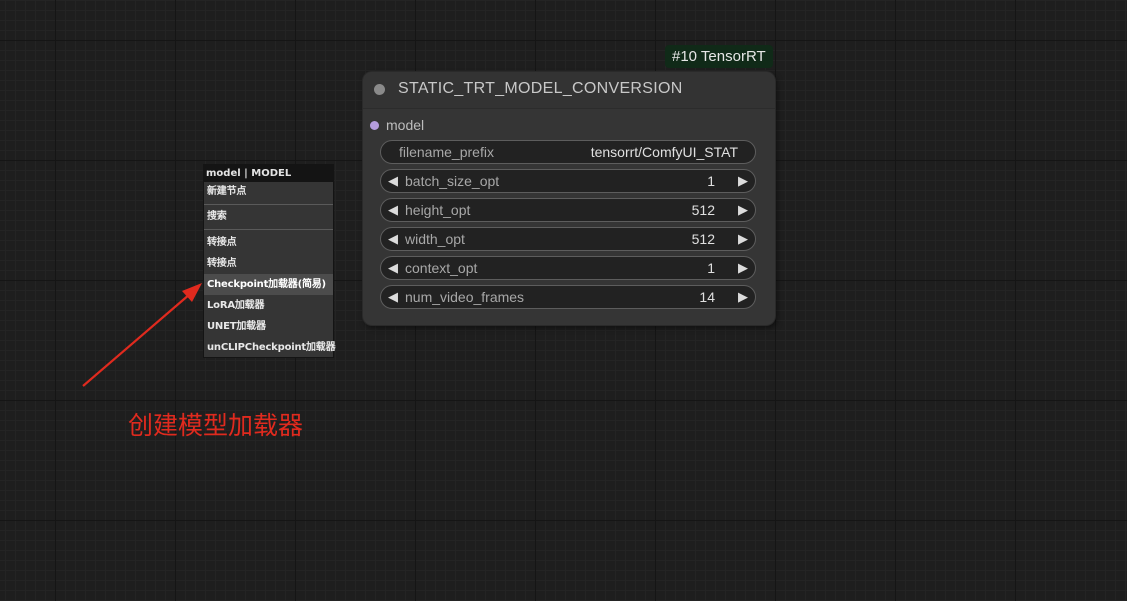 This screenshot has width=1127, height=601. Describe the element at coordinates (568, 297) in the screenshot. I see `num-video-frames-widget: ◀ num_video_frames 14 ▶` at that location.